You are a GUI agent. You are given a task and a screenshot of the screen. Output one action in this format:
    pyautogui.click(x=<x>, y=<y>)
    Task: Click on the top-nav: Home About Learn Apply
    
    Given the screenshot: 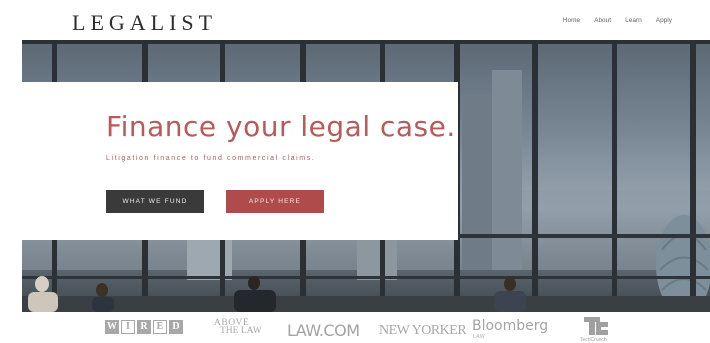 What is the action you would take?
    pyautogui.click(x=617, y=20)
    